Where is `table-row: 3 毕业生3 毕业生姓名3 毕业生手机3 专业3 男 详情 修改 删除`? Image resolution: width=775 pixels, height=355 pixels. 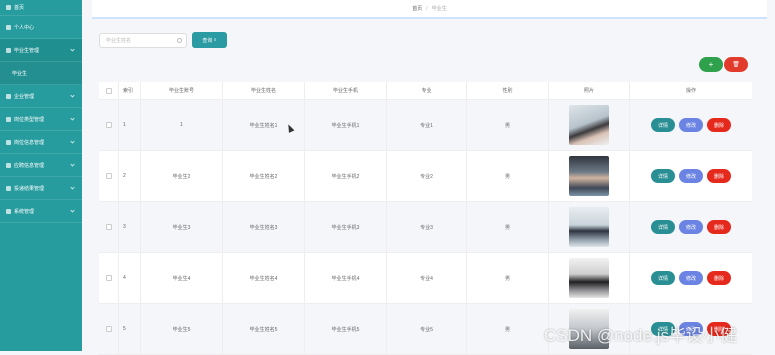
table-row: 3 毕业生3 毕业生姓名3 毕业生手机3 专业3 男 详情 修改 删除 is located at coordinates (425, 227).